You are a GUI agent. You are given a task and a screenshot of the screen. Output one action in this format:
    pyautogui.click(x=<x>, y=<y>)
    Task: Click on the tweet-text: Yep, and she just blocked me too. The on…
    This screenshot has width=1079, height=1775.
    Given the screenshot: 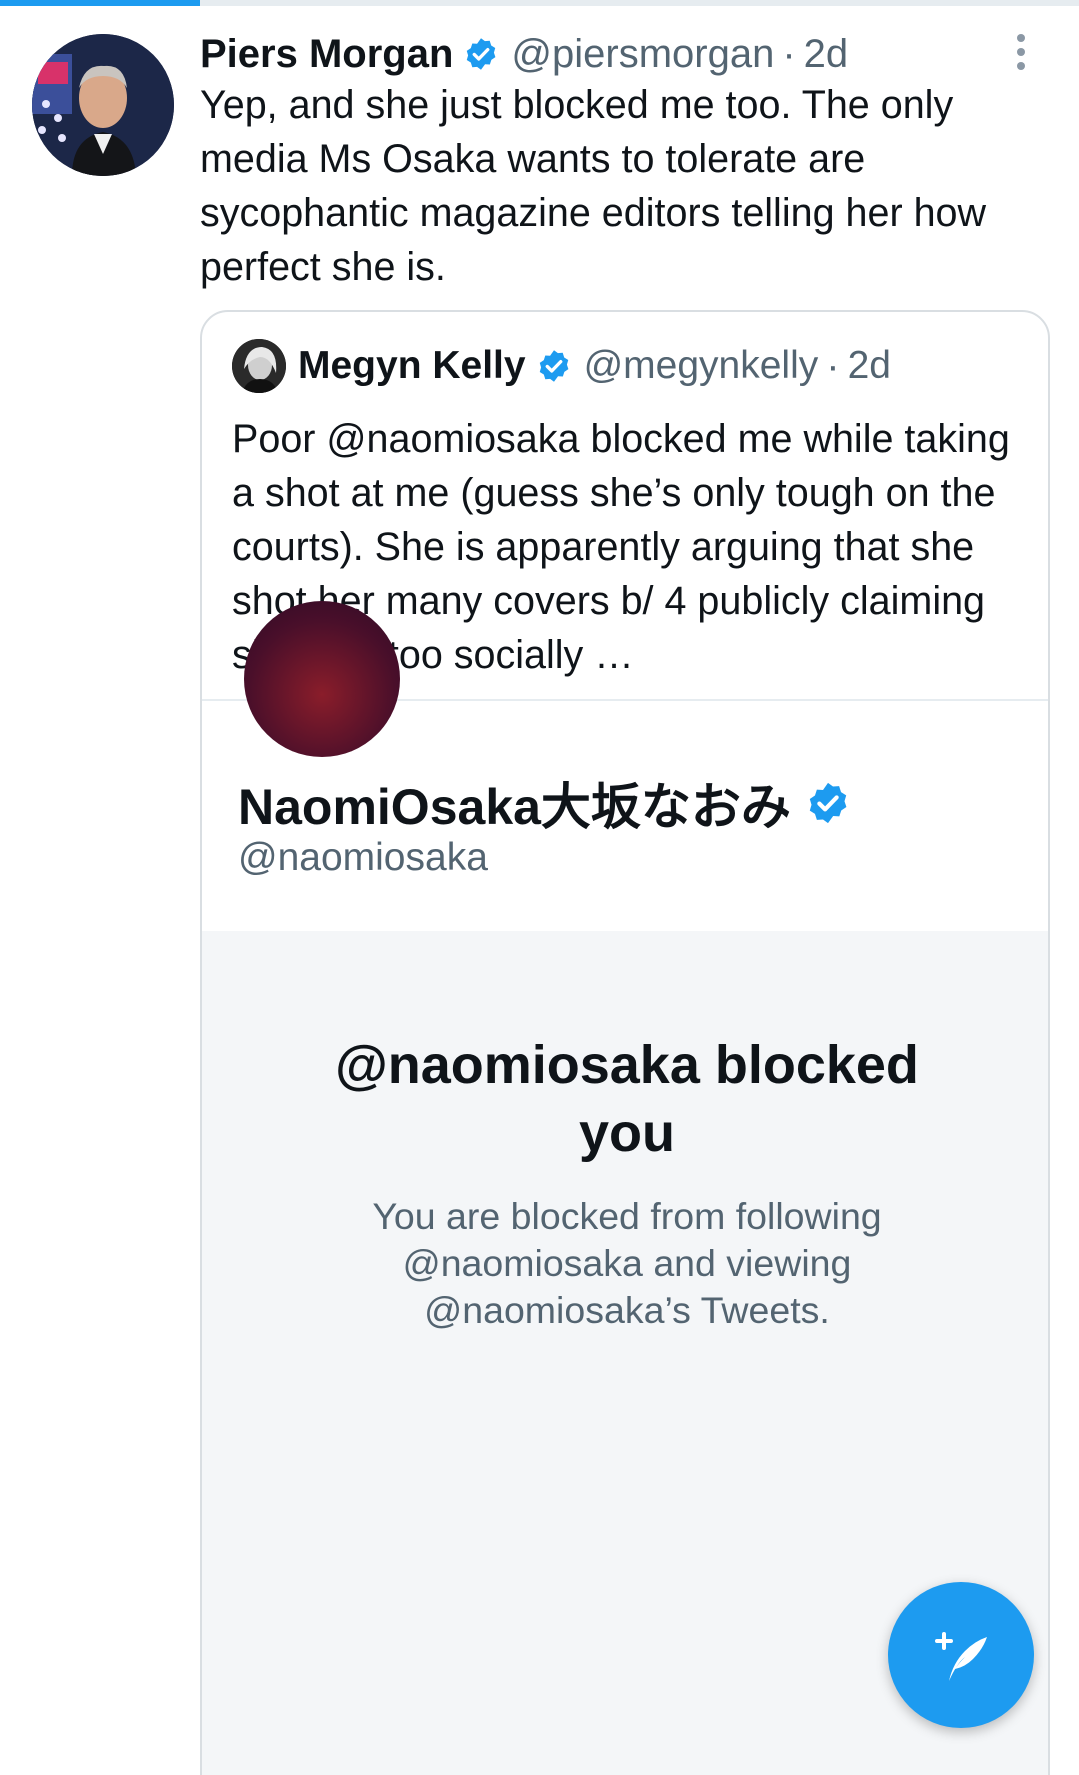 What is the action you would take?
    pyautogui.click(x=593, y=186)
    